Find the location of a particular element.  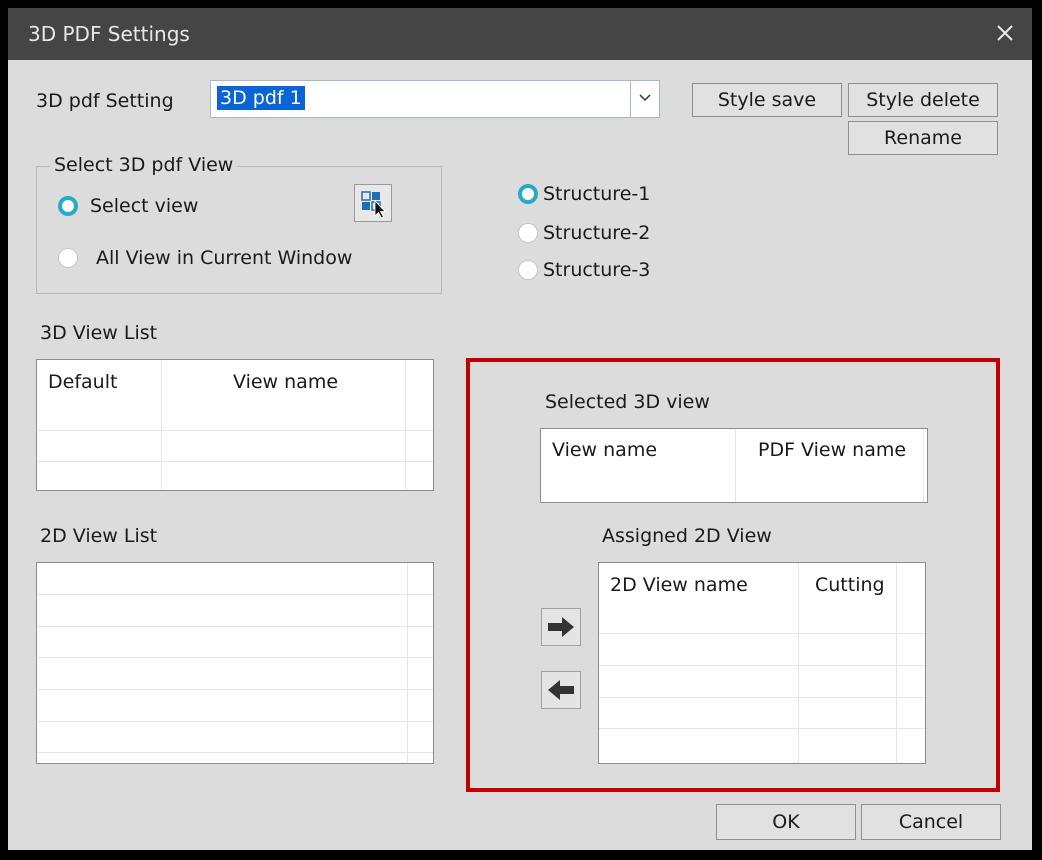

cancel-button: Cancel is located at coordinates (931, 822).